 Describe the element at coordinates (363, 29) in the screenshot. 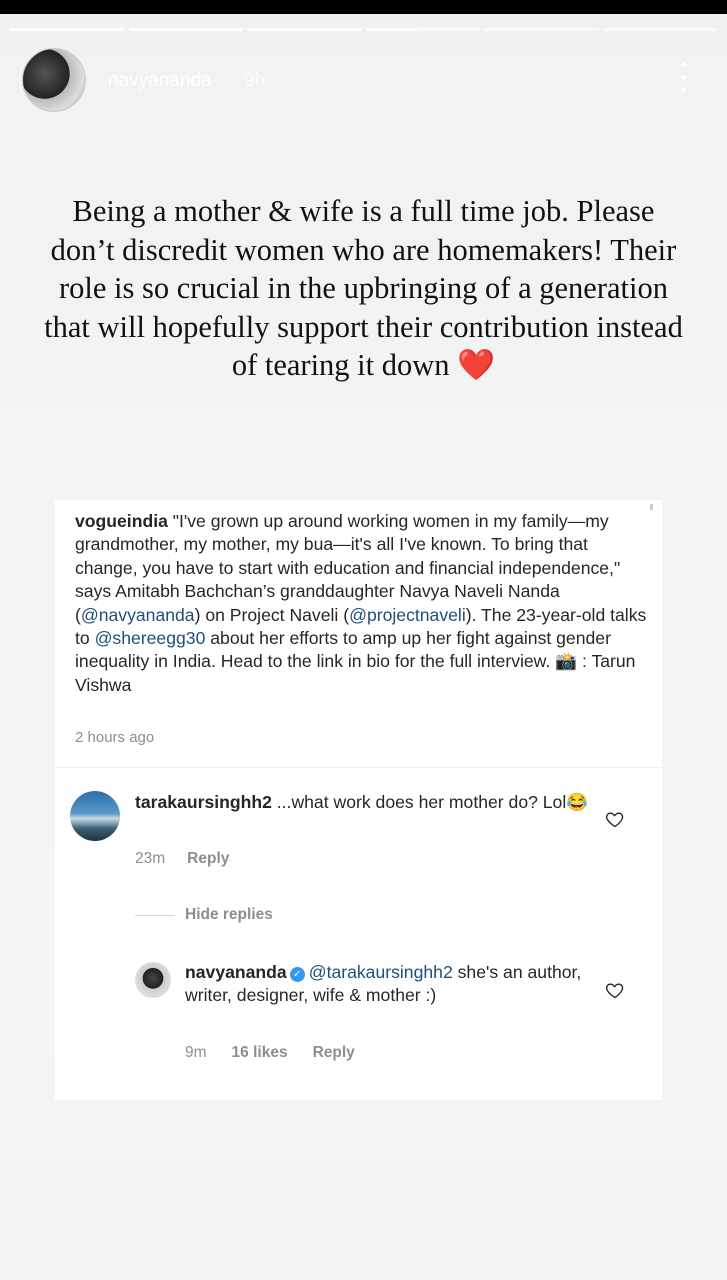

I see `story-progress-bar` at that location.